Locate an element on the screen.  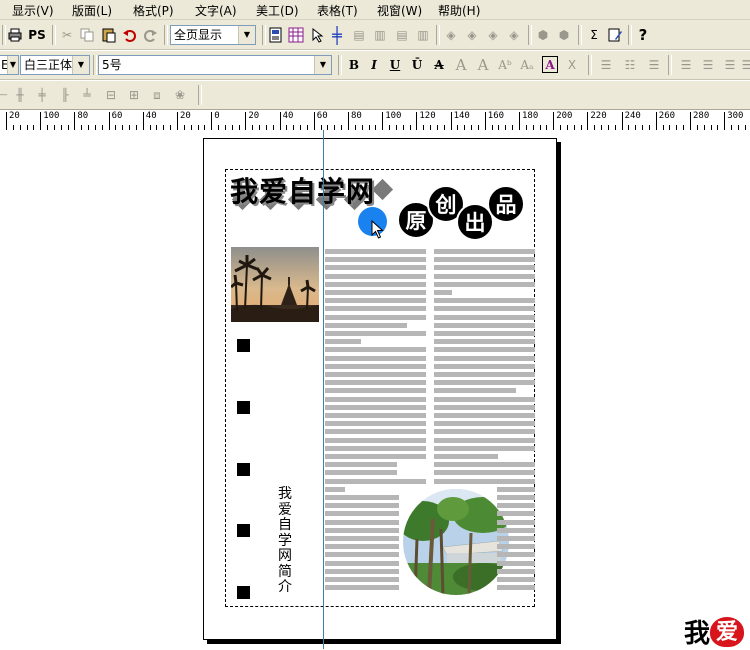
font-size-value: 5号 is located at coordinates (112, 65).